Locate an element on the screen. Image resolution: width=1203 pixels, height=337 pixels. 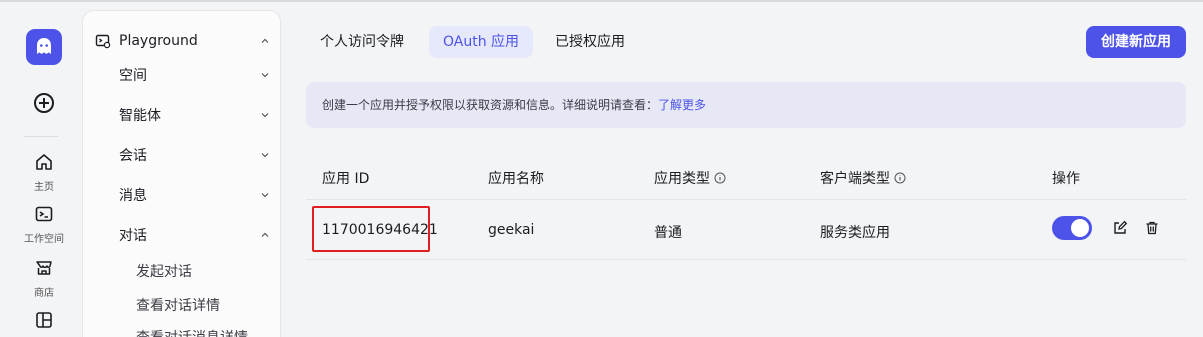
sidebar-item-playground: Playground is located at coordinates (185, 41).